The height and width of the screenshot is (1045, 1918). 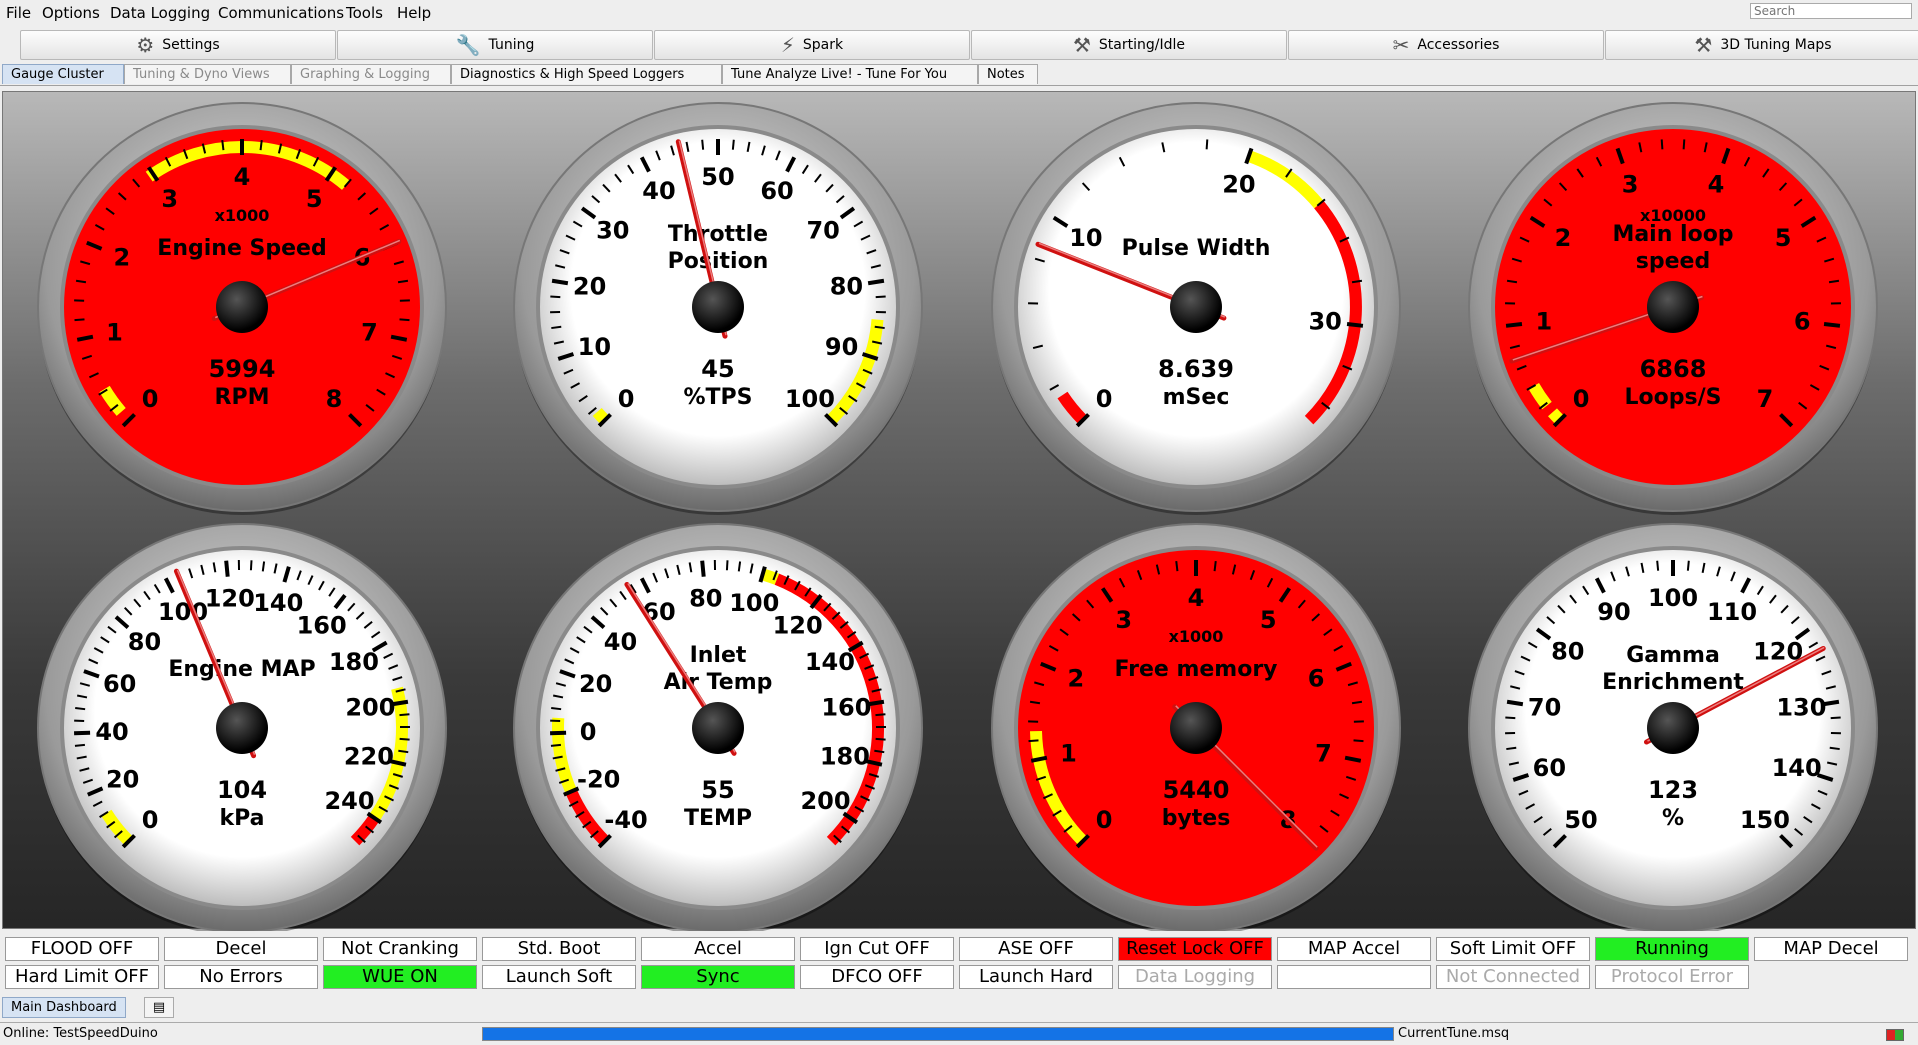 I want to click on toolbar-button-label: Settings, so click(x=190, y=45).